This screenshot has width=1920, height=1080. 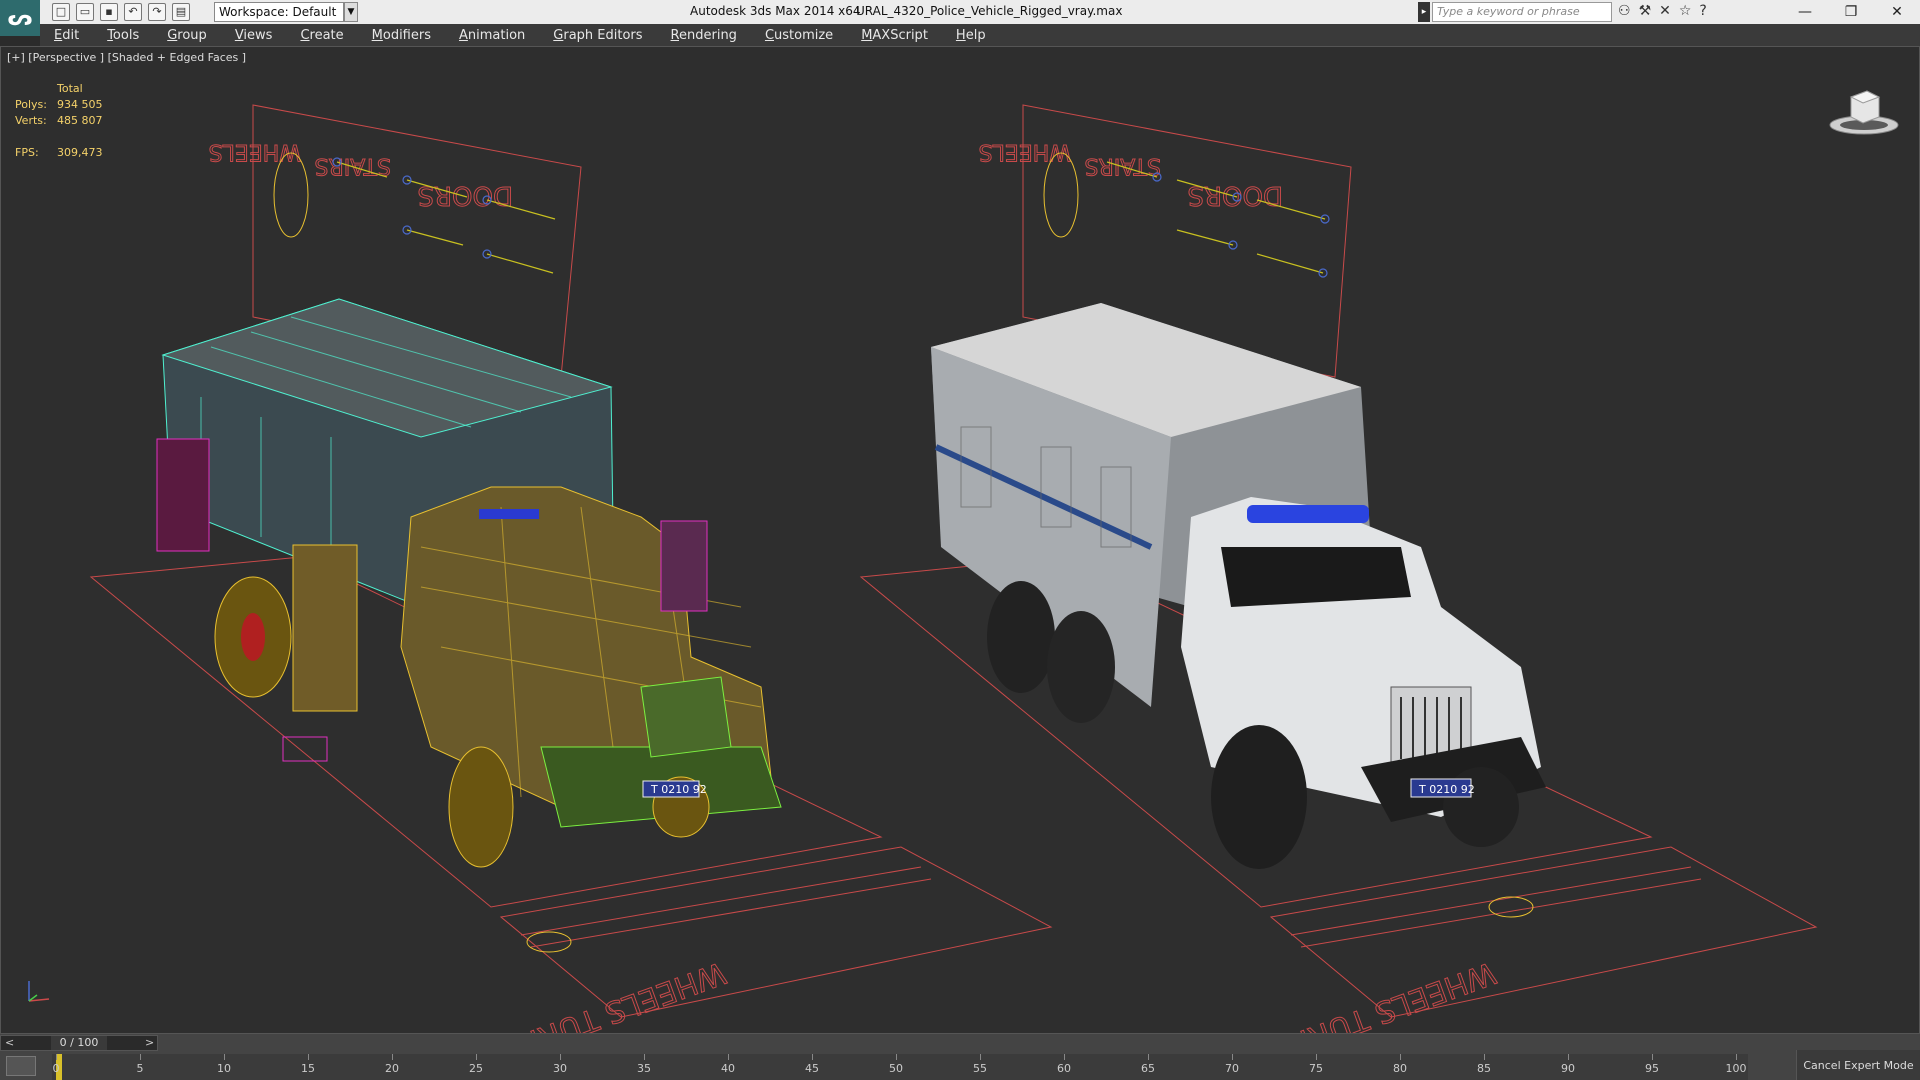 What do you see at coordinates (1736, 1068) in the screenshot?
I see `timeline-tick-label: 100` at bounding box center [1736, 1068].